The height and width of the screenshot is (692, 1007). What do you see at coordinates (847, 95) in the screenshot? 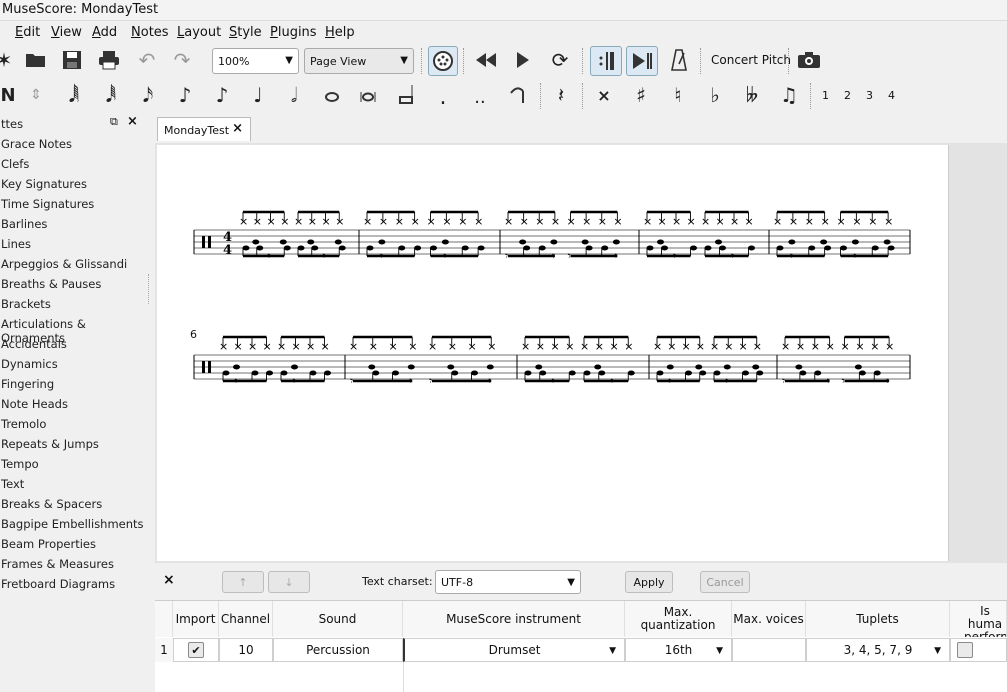
I see `voice-2-button: 2` at bounding box center [847, 95].